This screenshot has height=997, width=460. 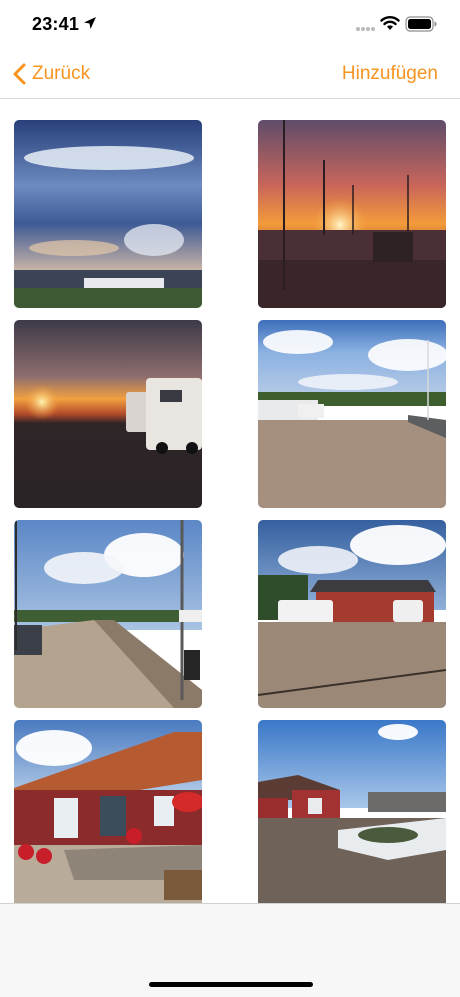 I want to click on status-time: 23:41, so click(x=56, y=24).